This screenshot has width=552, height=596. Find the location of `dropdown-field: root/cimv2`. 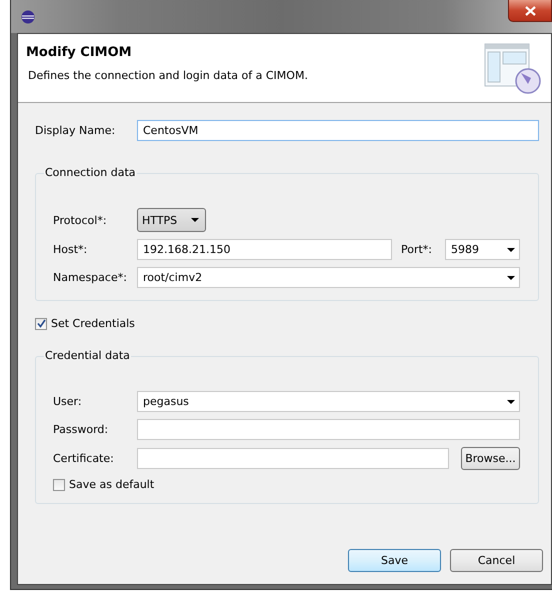

dropdown-field: root/cimv2 is located at coordinates (328, 277).